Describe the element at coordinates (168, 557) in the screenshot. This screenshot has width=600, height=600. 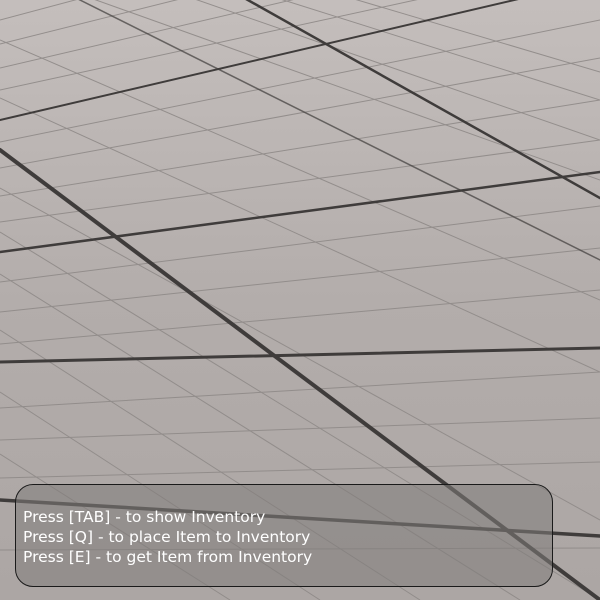
I see `hint-get-item: Press [E] - to get Item from Inventory` at that location.